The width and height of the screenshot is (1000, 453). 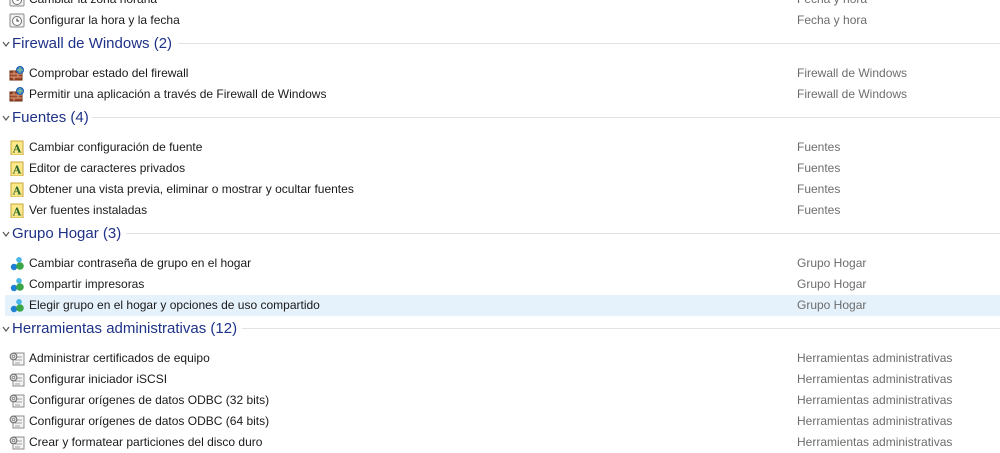 I want to click on list-item-label: Administrar certificados de equipo, so click(x=119, y=358).